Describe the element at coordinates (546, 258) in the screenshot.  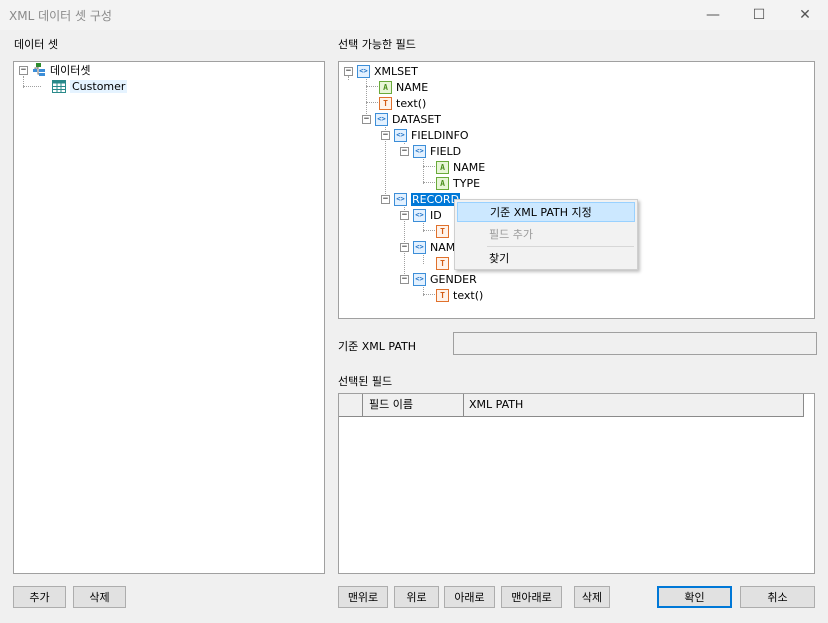
I see `menu-item-find: 찾기` at that location.